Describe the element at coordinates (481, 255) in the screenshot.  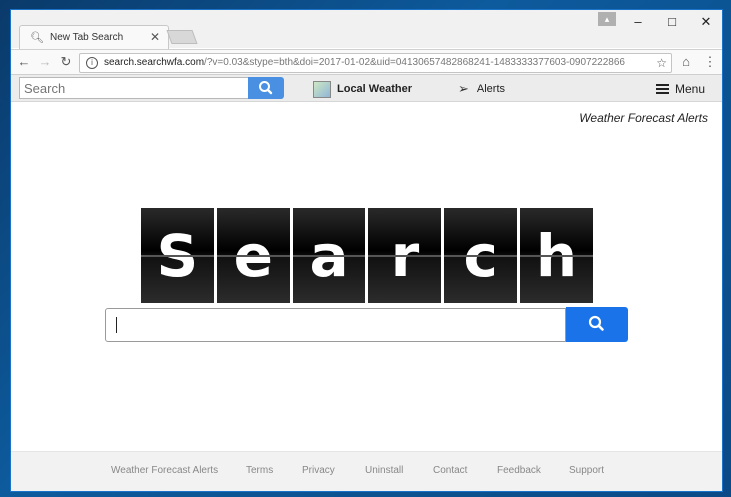
I see `logo-tile: c` at that location.